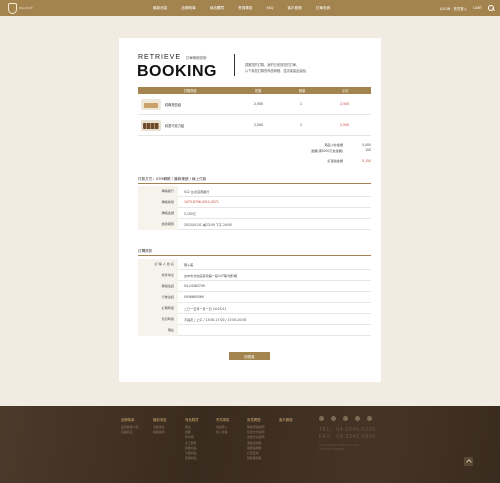  Describe the element at coordinates (172, 57) in the screenshot. I see `page-kicker: RETRIEVE 訂單明細查詢` at that location.